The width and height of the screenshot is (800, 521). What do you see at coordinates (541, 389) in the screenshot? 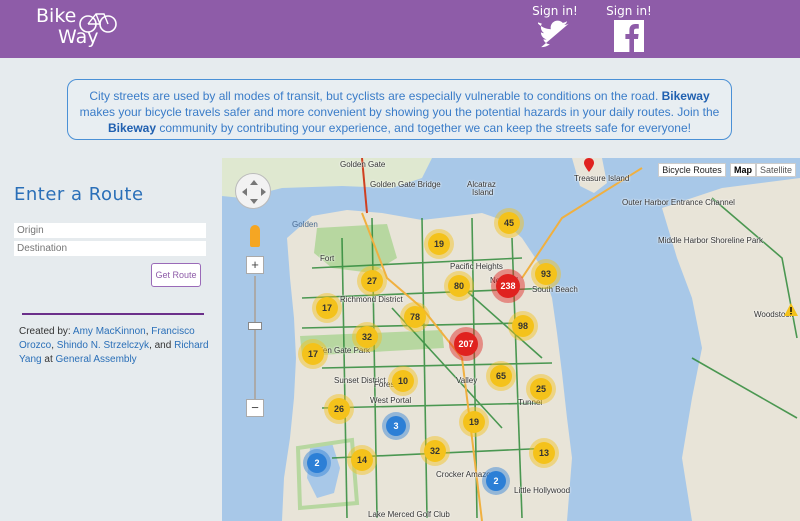
I see `hazard-cluster: 25` at bounding box center [541, 389].